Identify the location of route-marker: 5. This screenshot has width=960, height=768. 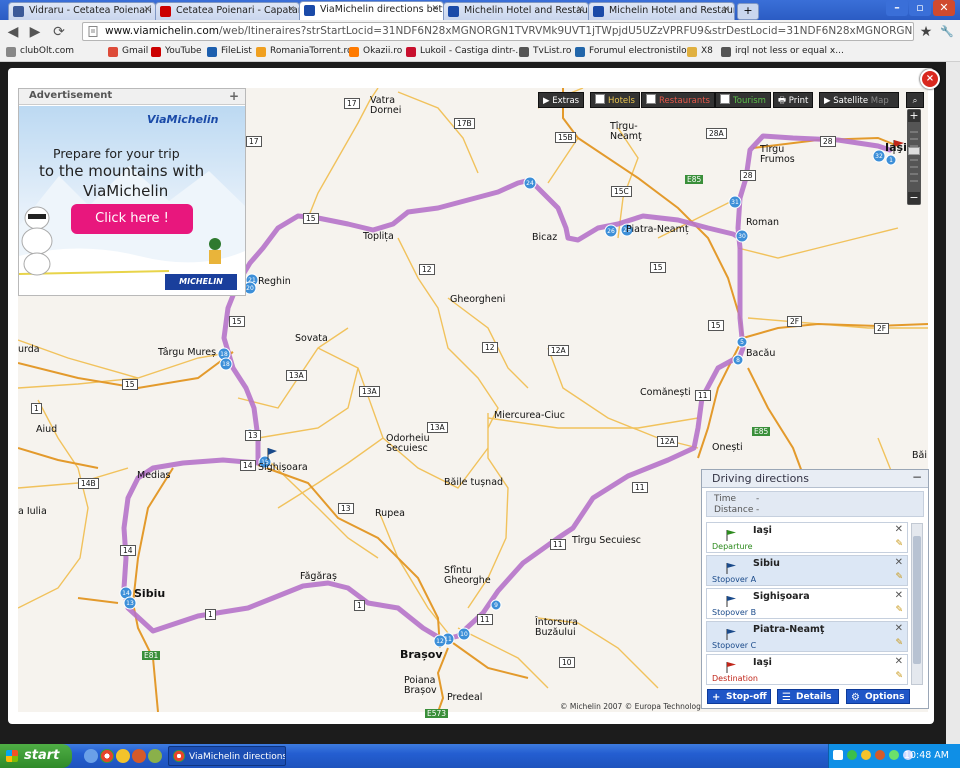
(742, 342).